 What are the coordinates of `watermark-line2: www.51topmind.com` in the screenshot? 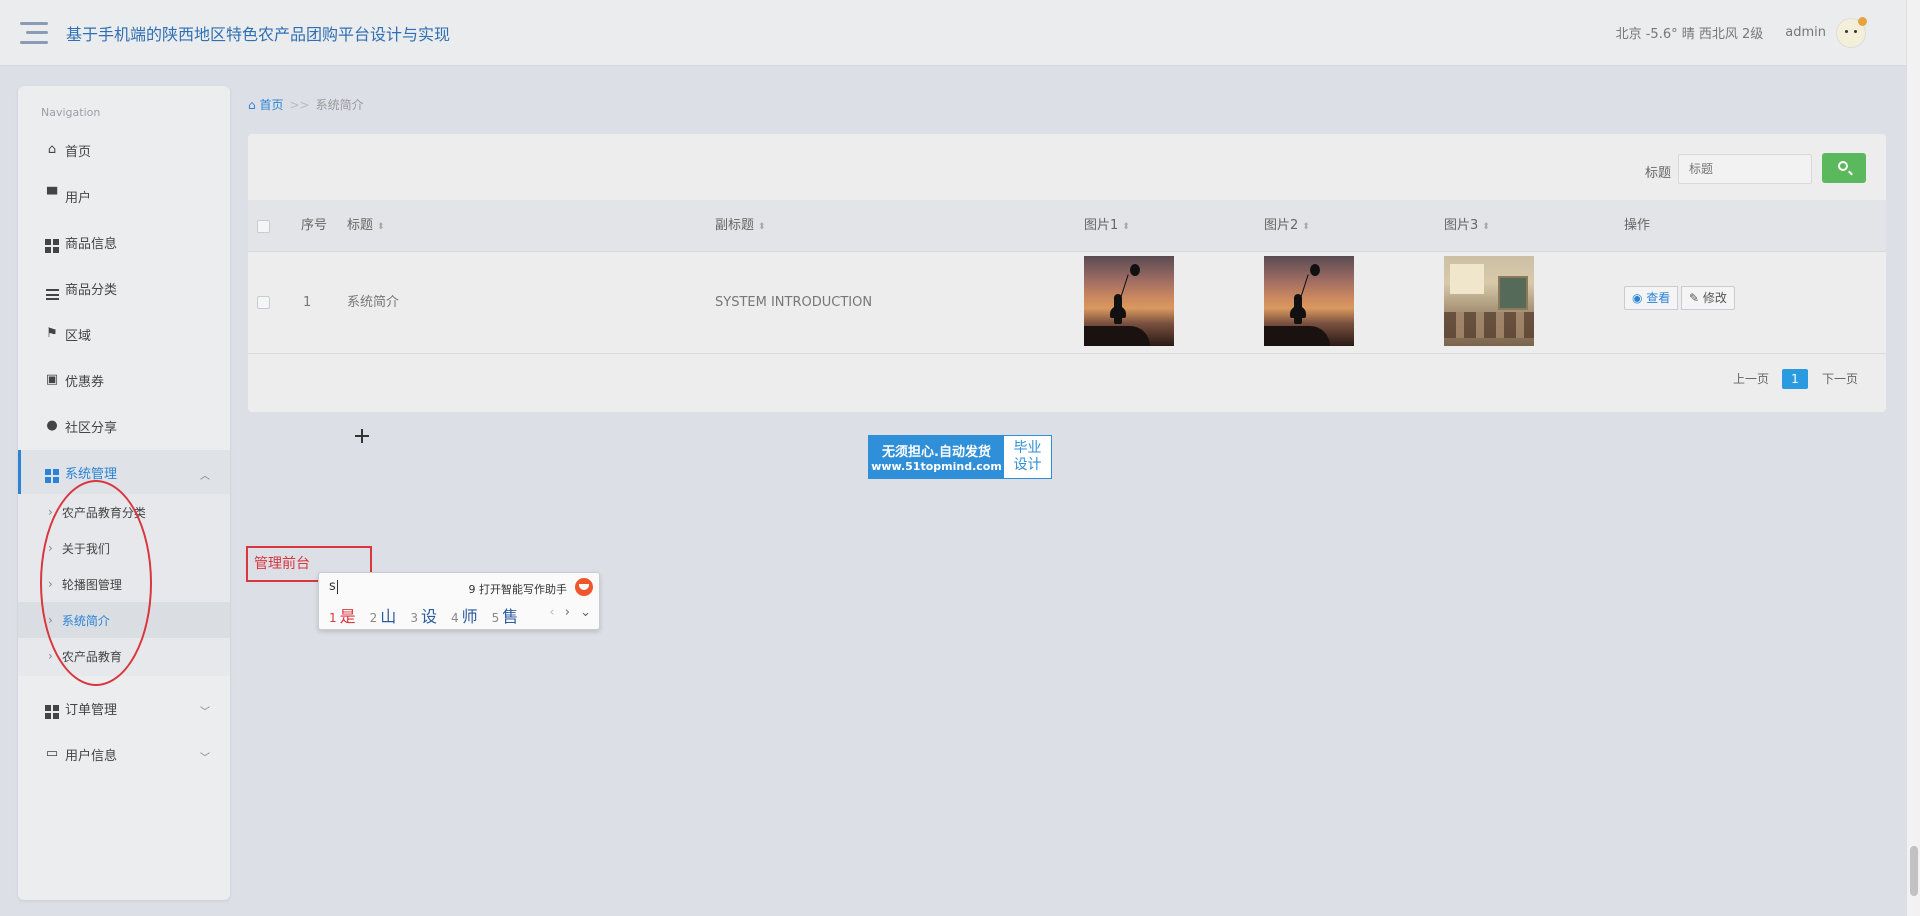 It's located at (936, 466).